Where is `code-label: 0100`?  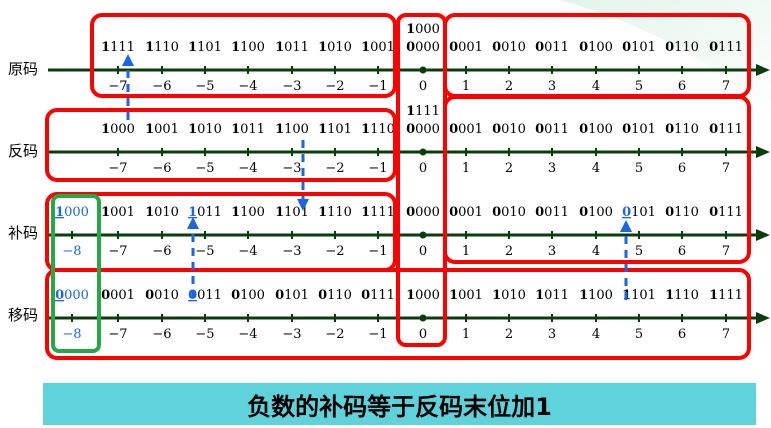
code-label: 0100 is located at coordinates (596, 47).